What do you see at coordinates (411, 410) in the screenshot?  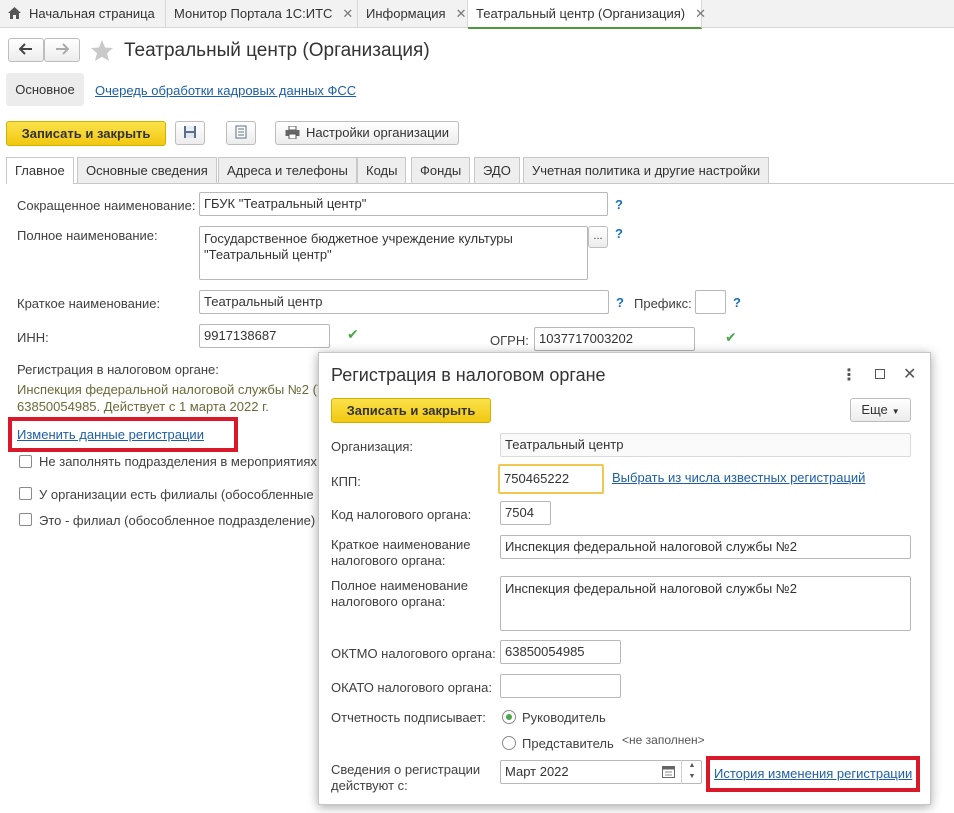 I see `dialog-save-close-button: Записать и закрыть` at bounding box center [411, 410].